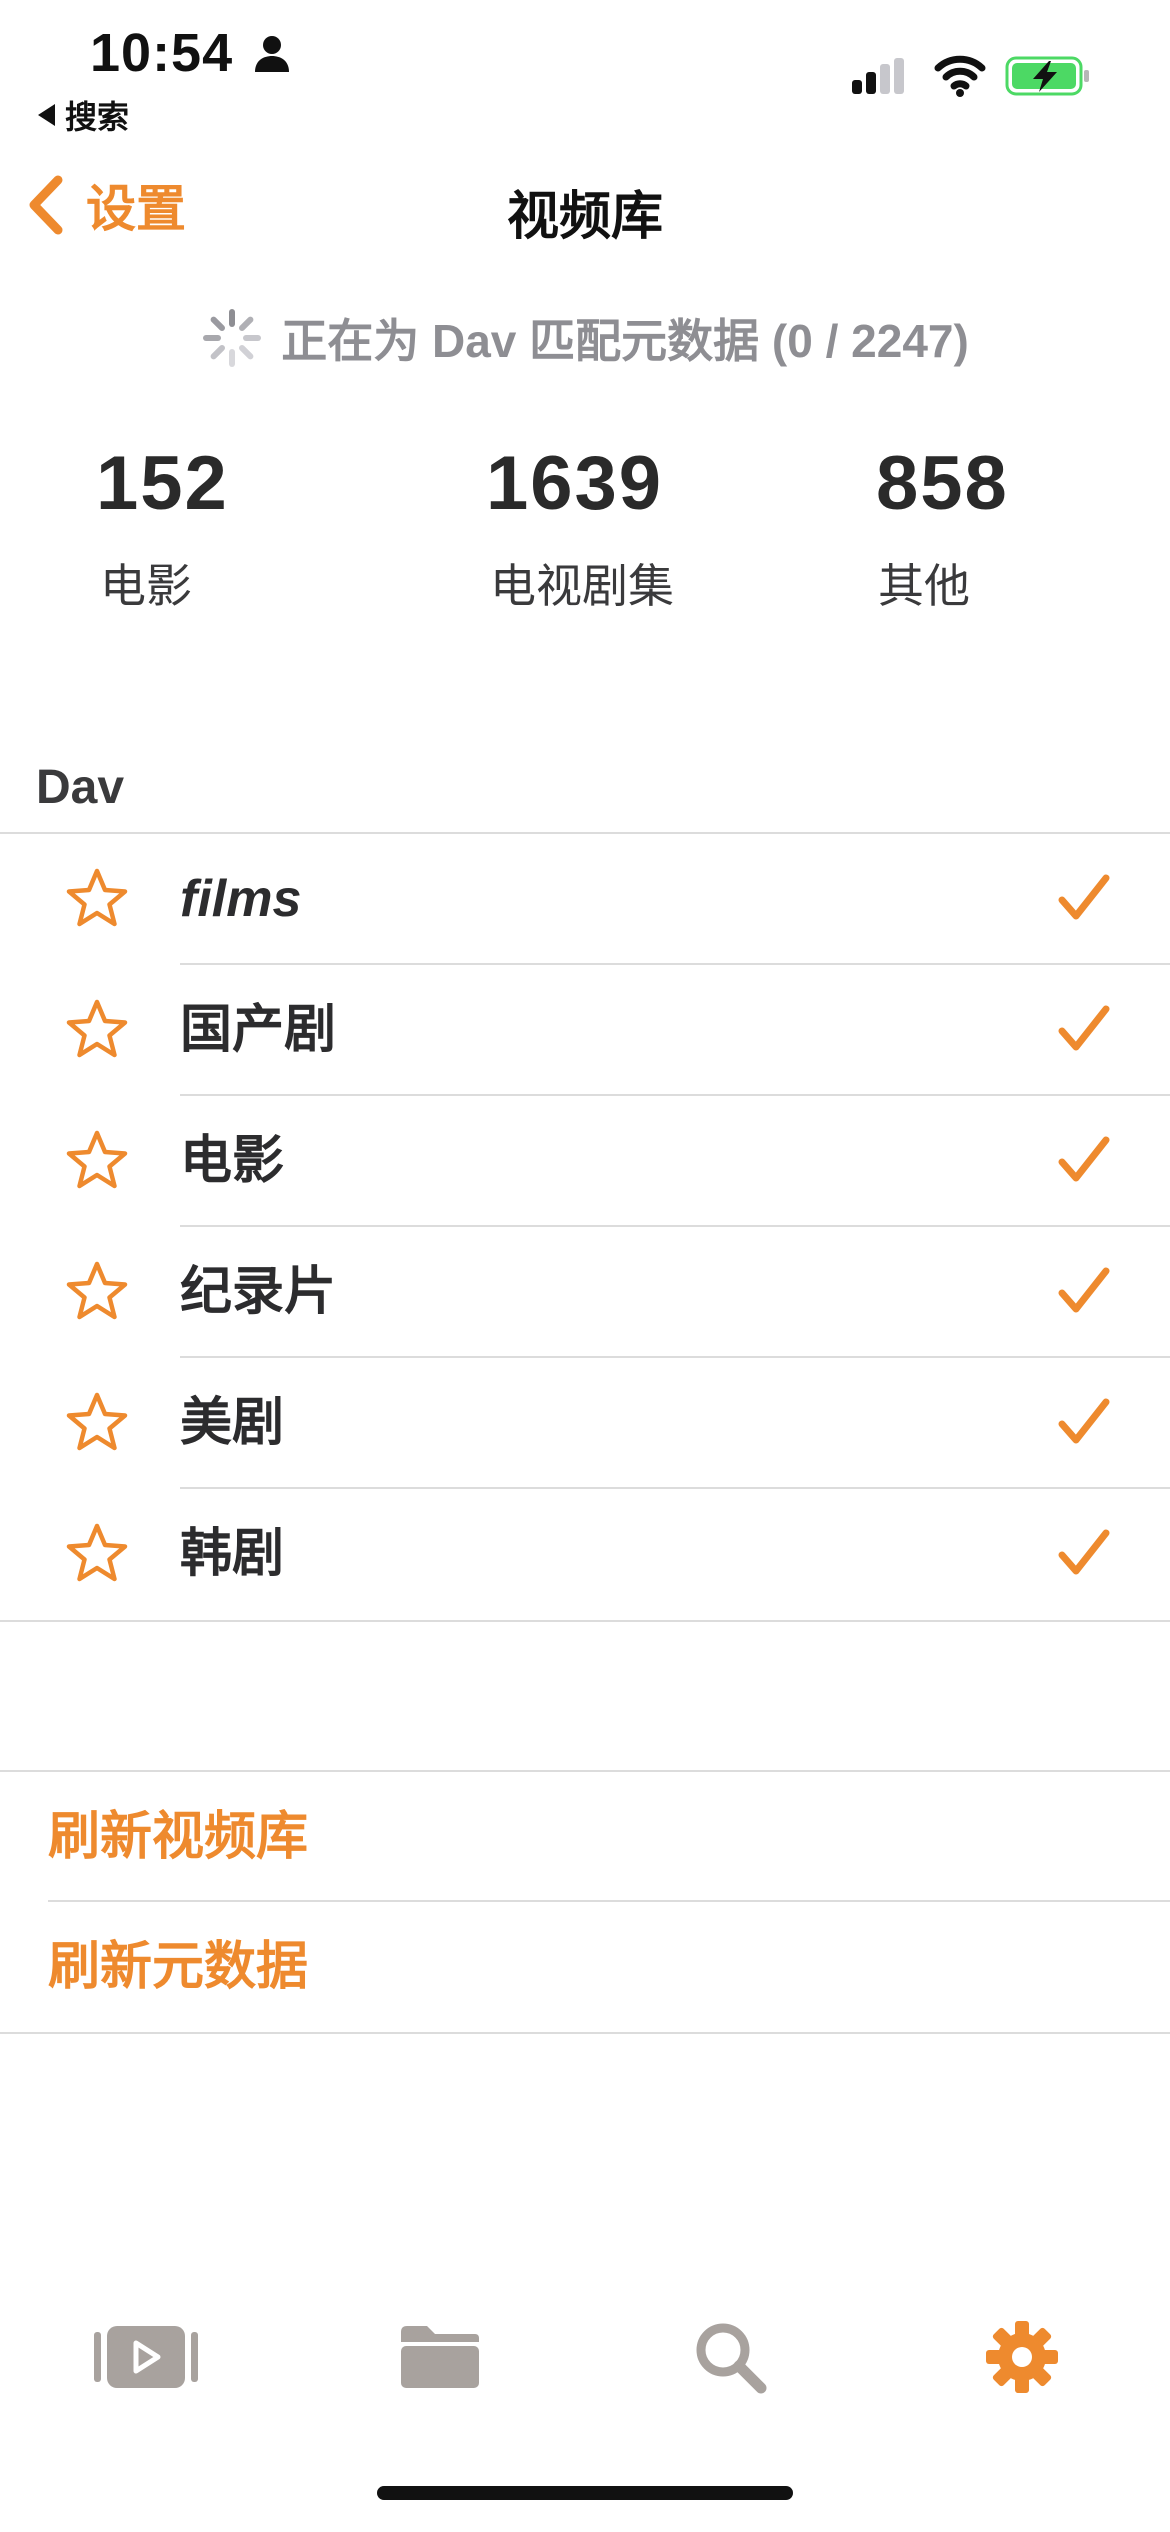 The image size is (1170, 2532). What do you see at coordinates (585, 1554) in the screenshot?
I see `list-item: 韩剧` at bounding box center [585, 1554].